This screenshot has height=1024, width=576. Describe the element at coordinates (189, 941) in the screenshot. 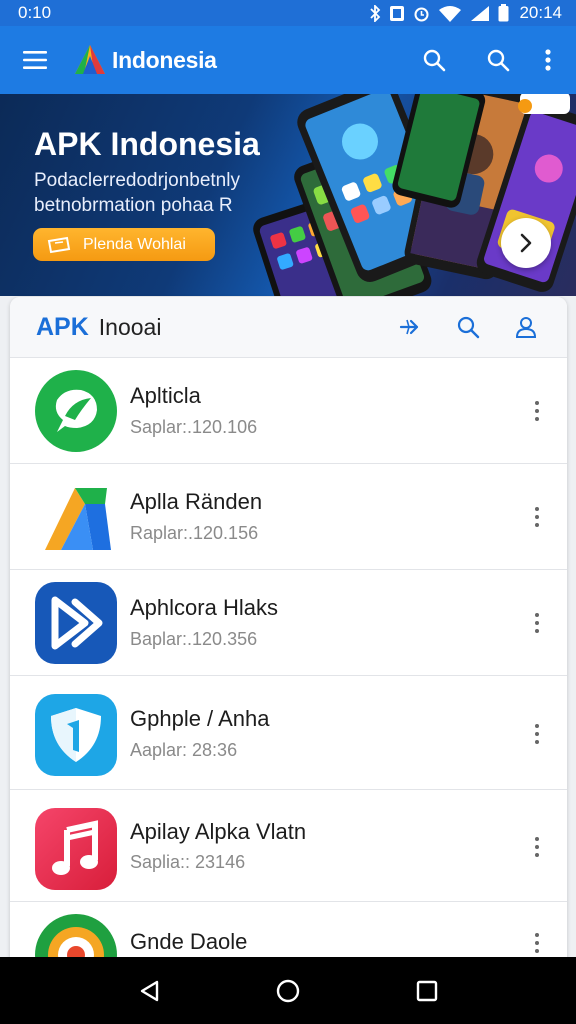

I see `app-name: Gnde Daole` at that location.